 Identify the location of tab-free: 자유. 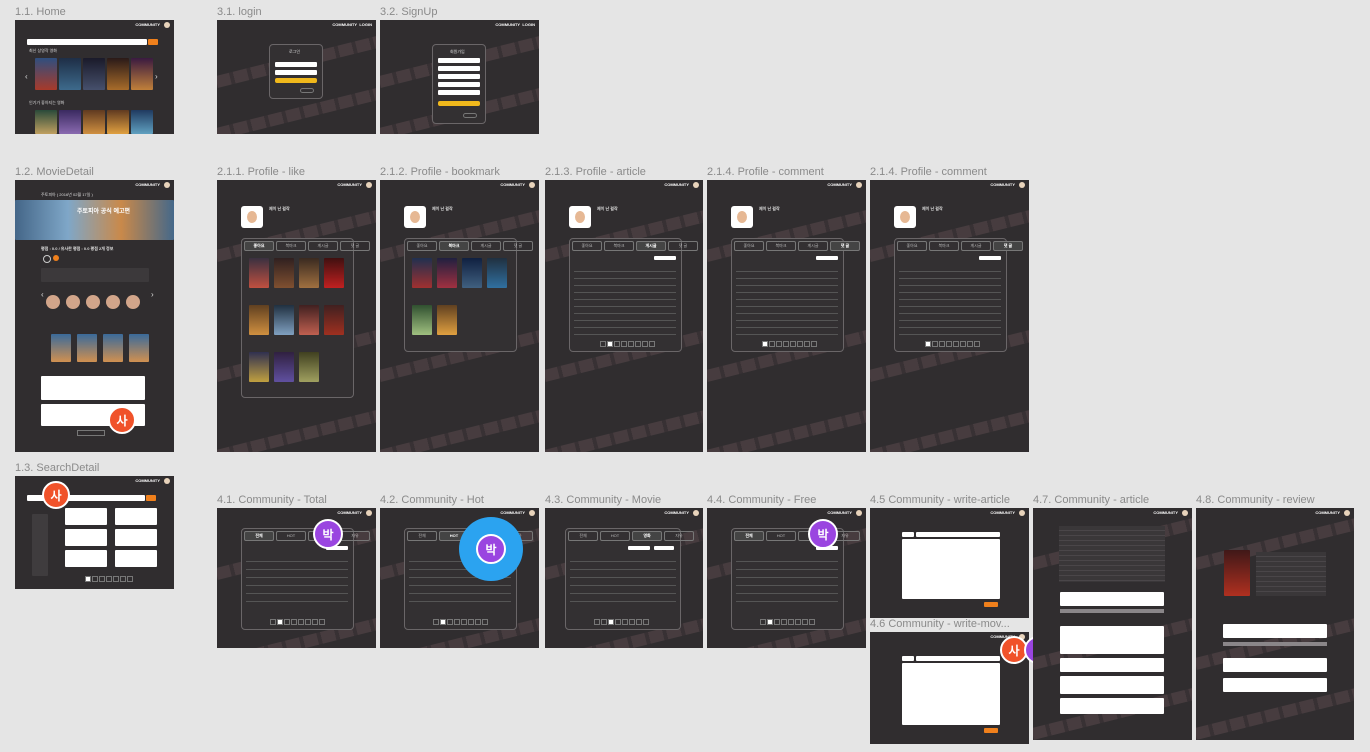
(679, 536).